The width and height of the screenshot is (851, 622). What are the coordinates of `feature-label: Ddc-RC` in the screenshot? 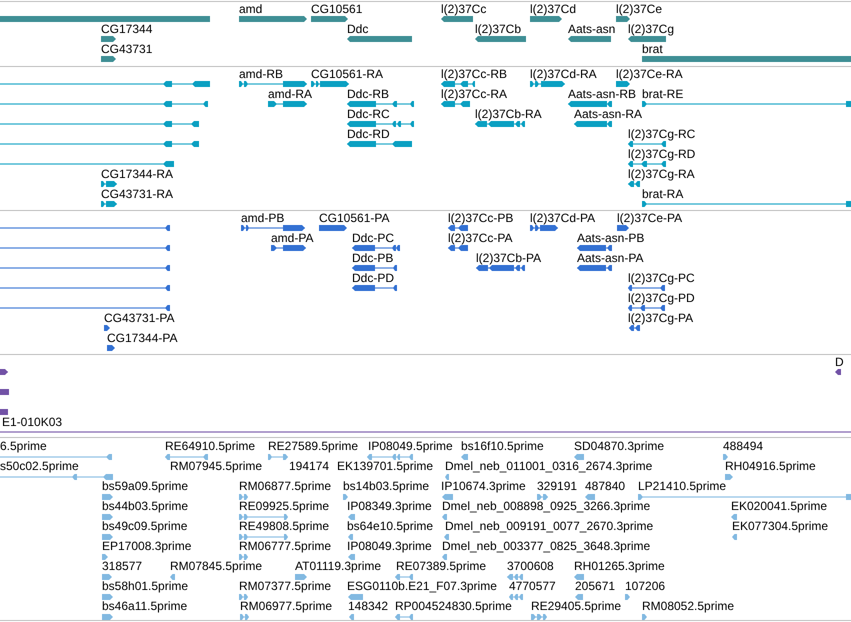 It's located at (368, 114).